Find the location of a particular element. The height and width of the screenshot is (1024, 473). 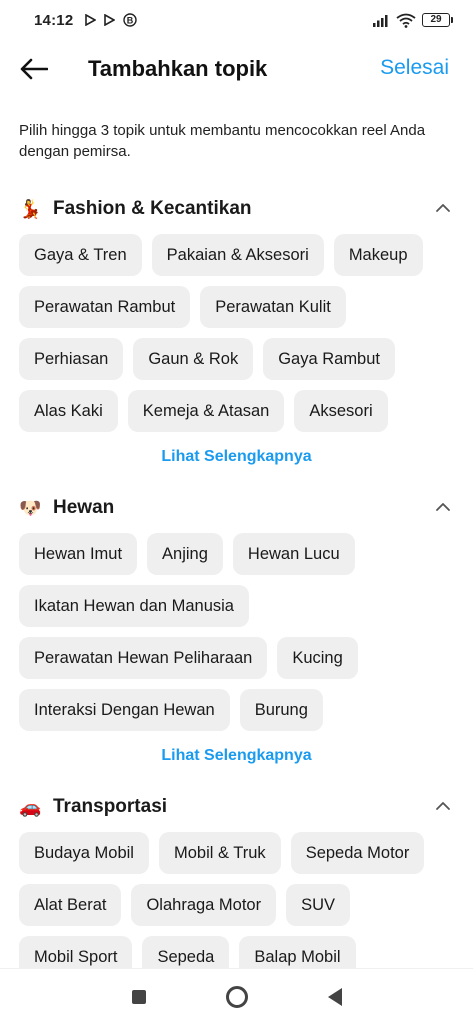

topic-chip: Perhiasan is located at coordinates (71, 359).